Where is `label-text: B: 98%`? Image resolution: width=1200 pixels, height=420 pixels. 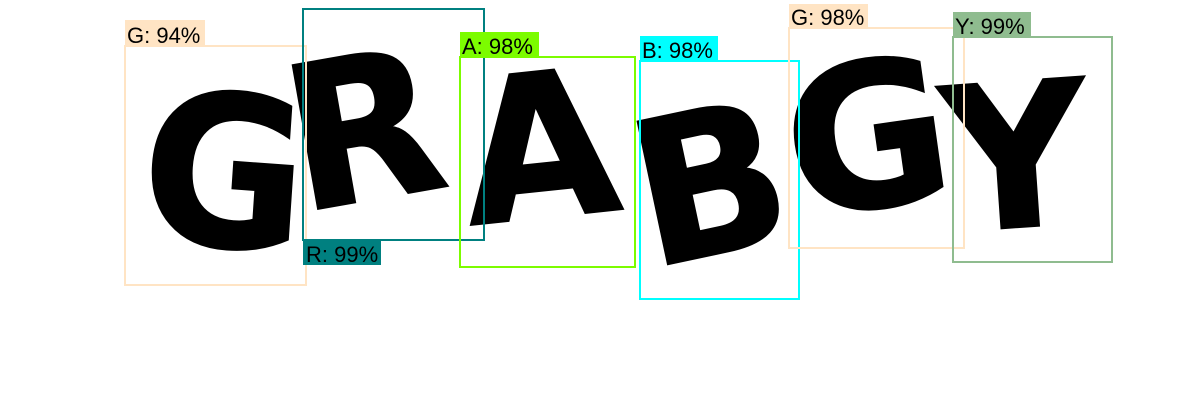
label-text: B: 98% is located at coordinates (677, 50).